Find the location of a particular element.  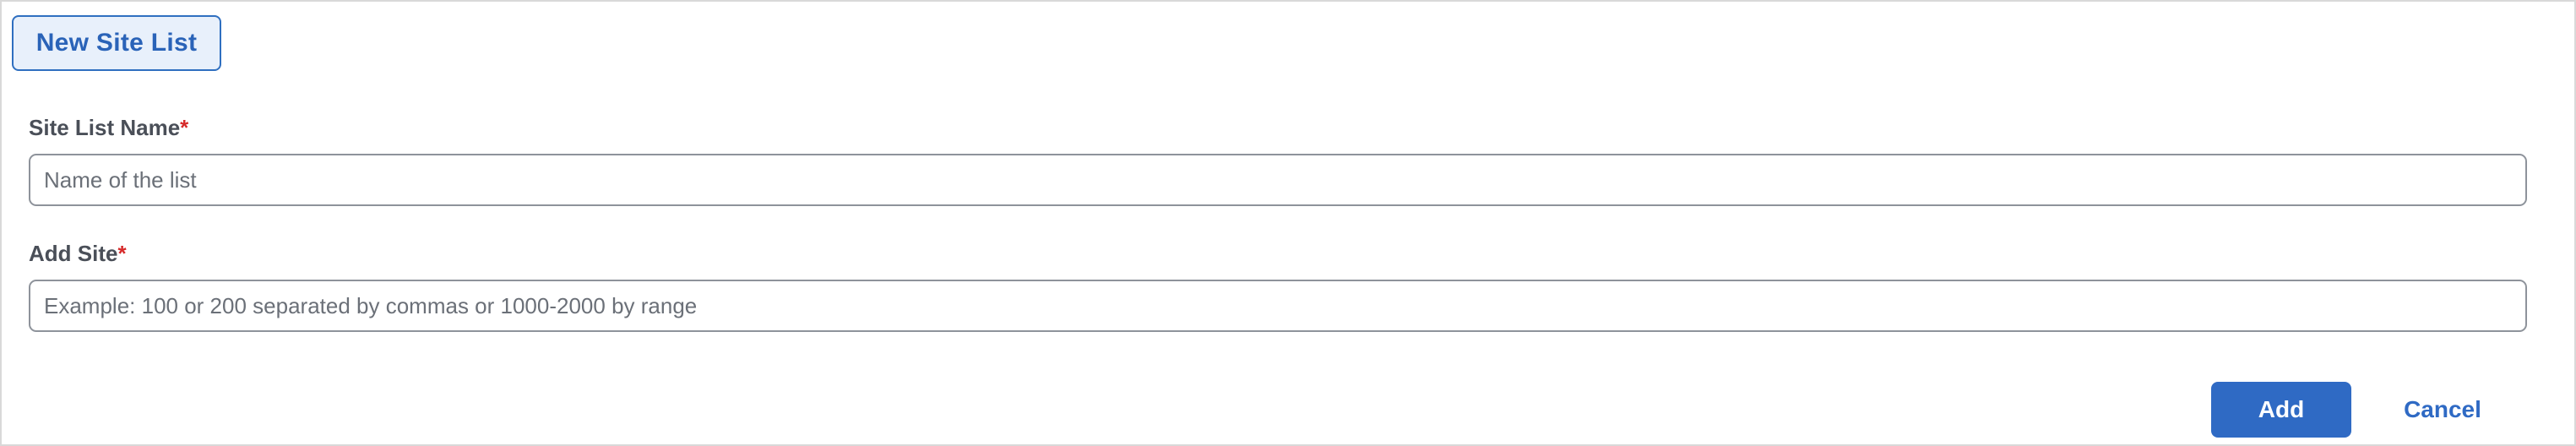

site-list-name-input is located at coordinates (1278, 180).